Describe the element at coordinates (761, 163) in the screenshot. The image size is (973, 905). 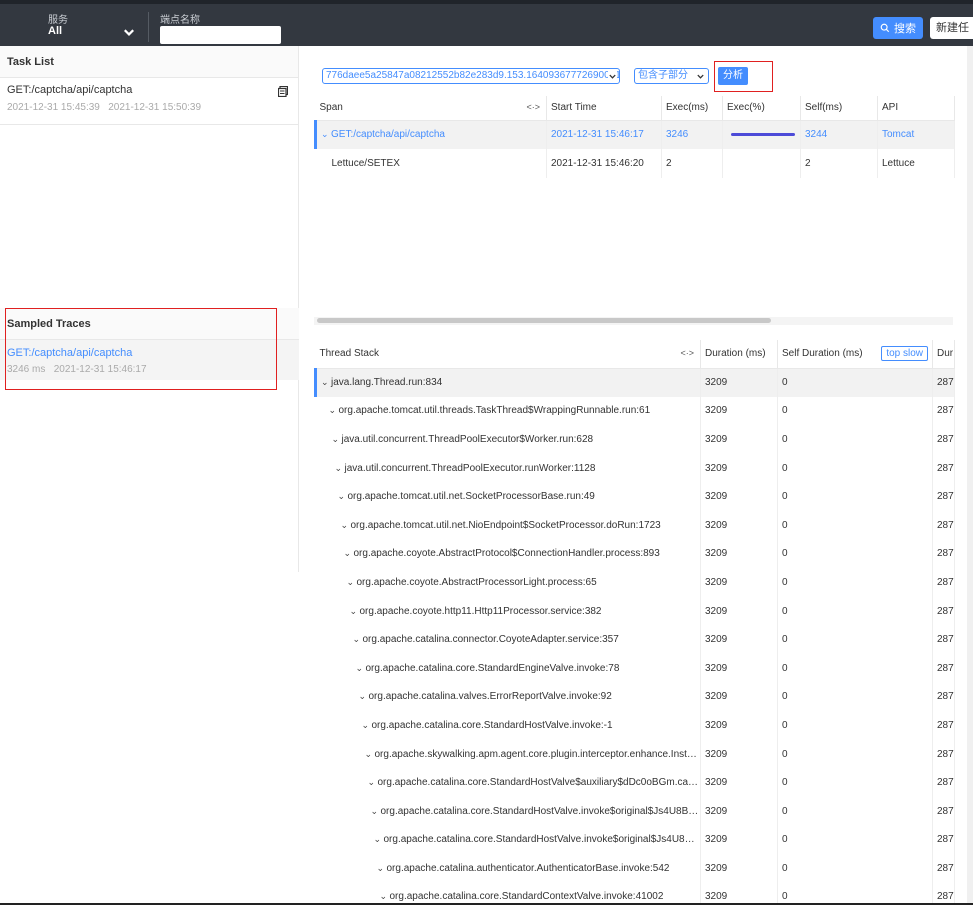
I see `span-pct-cell` at that location.